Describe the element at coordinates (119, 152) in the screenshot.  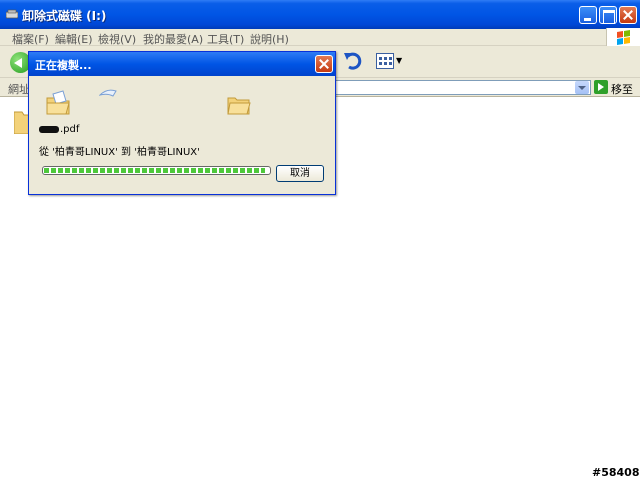
I see `copy-path-text: 從 '柏青哥LINUX' 到 '柏青哥LINUX'` at that location.